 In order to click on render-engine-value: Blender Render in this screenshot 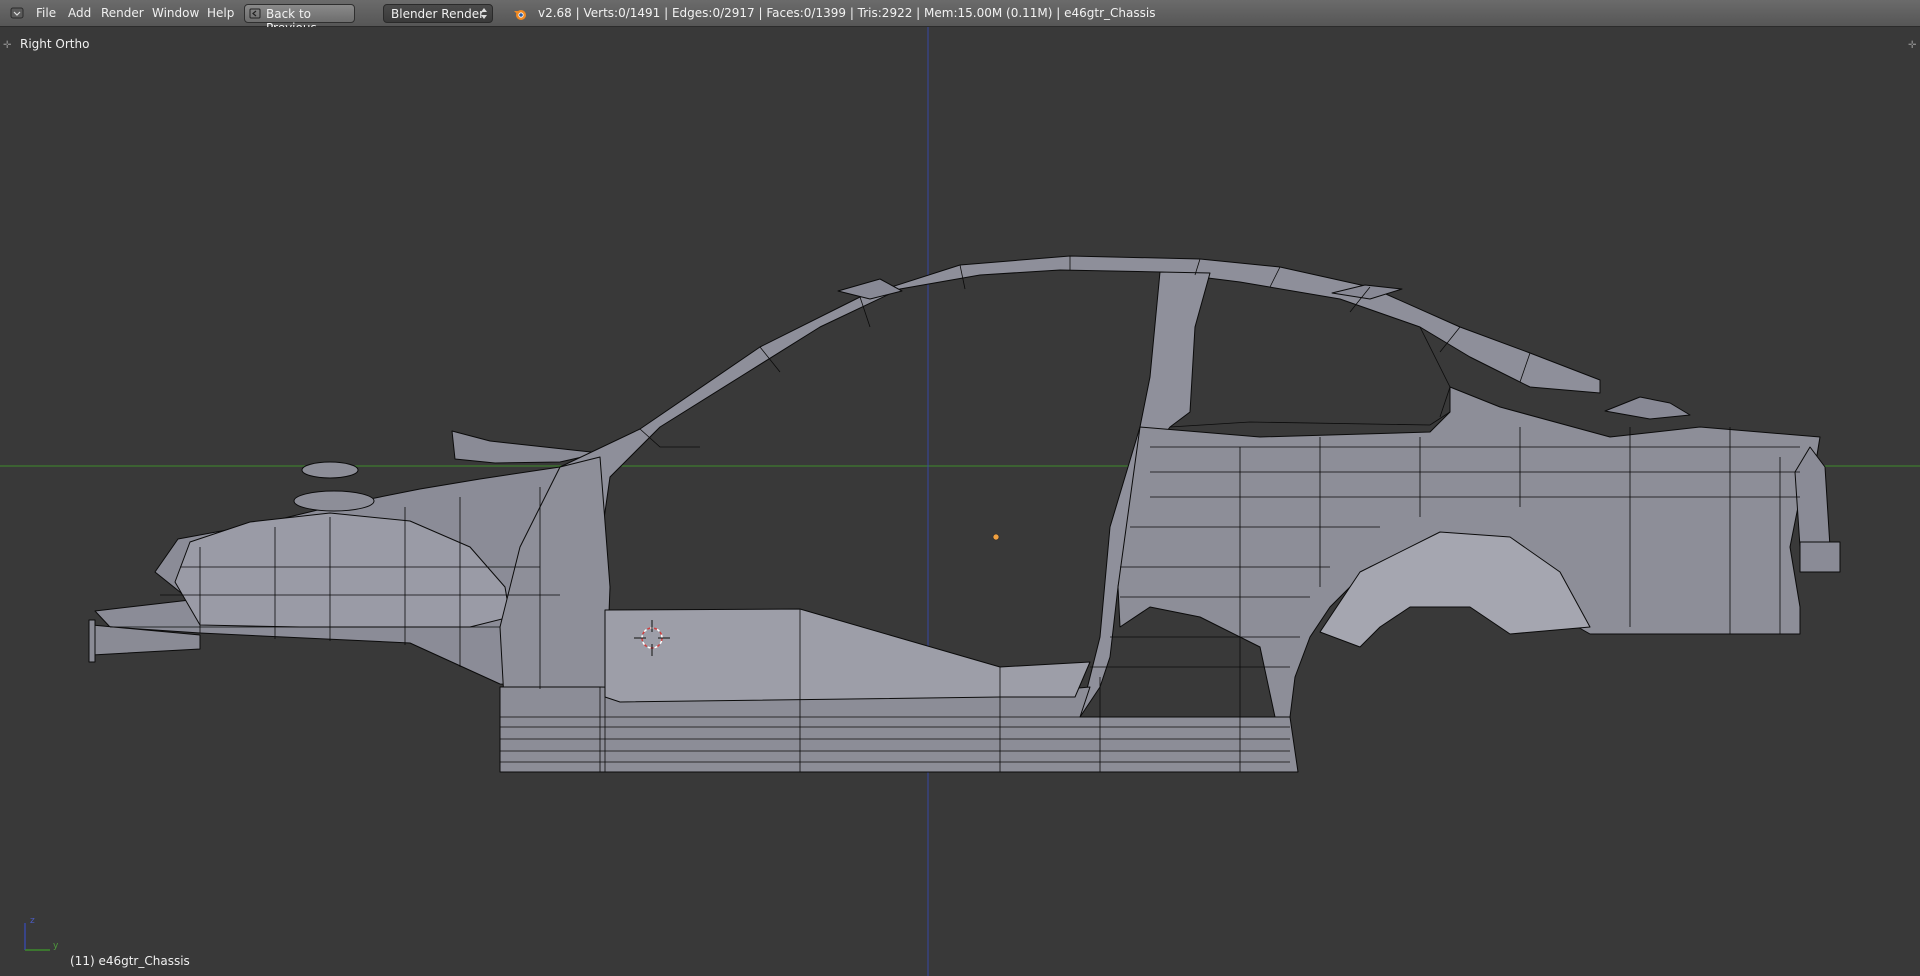, I will do `click(438, 14)`.